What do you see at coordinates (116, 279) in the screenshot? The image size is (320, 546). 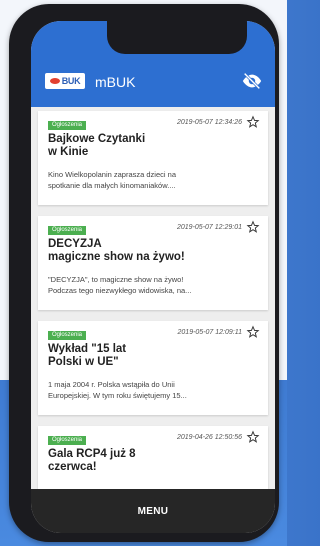 I see `news-excerpt-line: "DECYZJA", to magiczne show na żywo!` at bounding box center [116, 279].